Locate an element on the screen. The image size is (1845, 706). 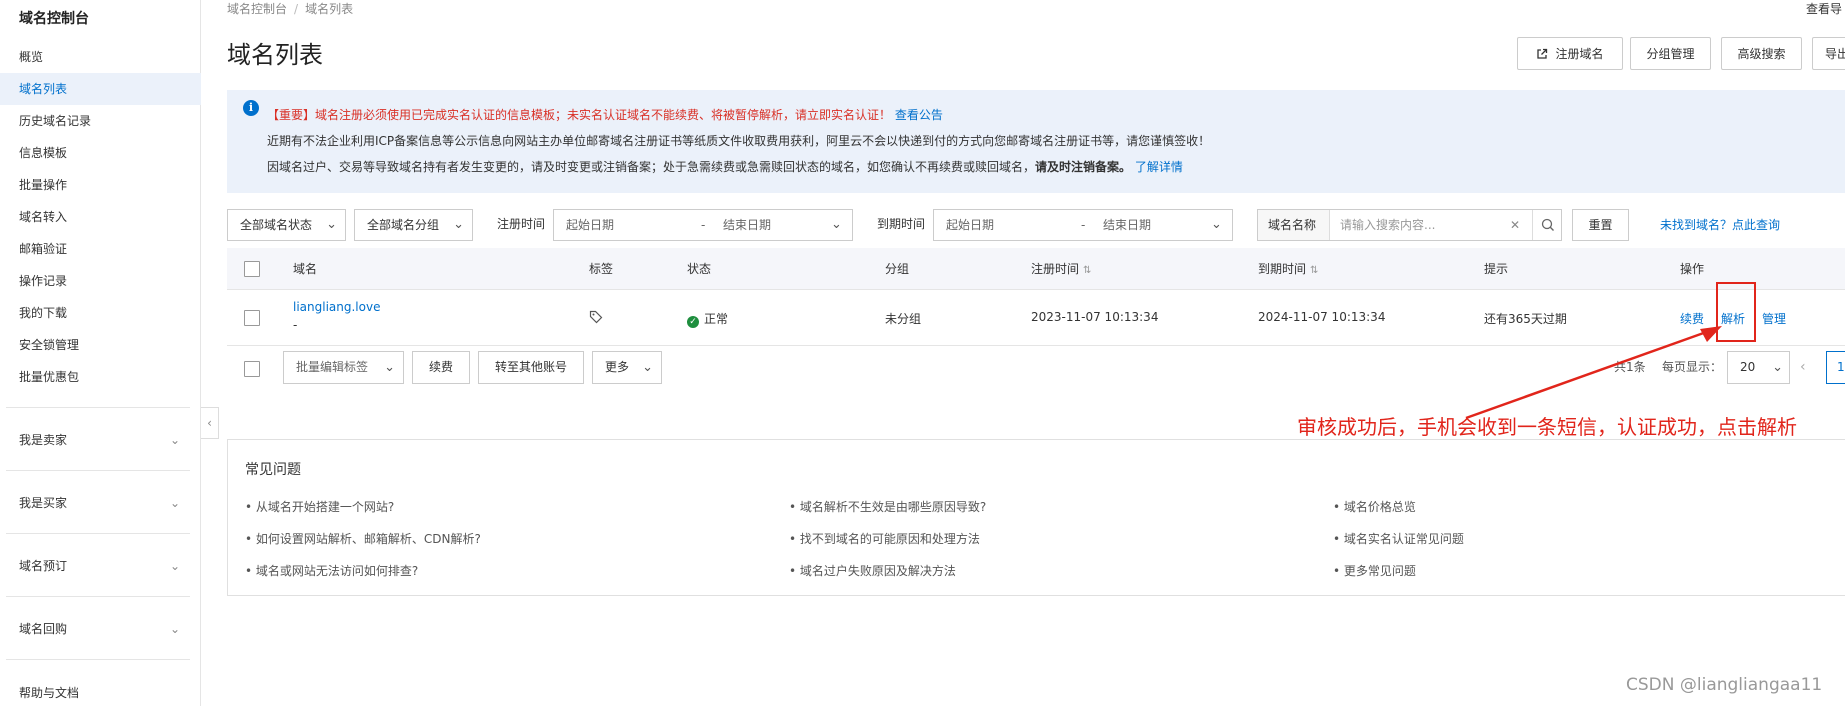
faq-link: • 域名实名认证常见问题 is located at coordinates (1398, 538).